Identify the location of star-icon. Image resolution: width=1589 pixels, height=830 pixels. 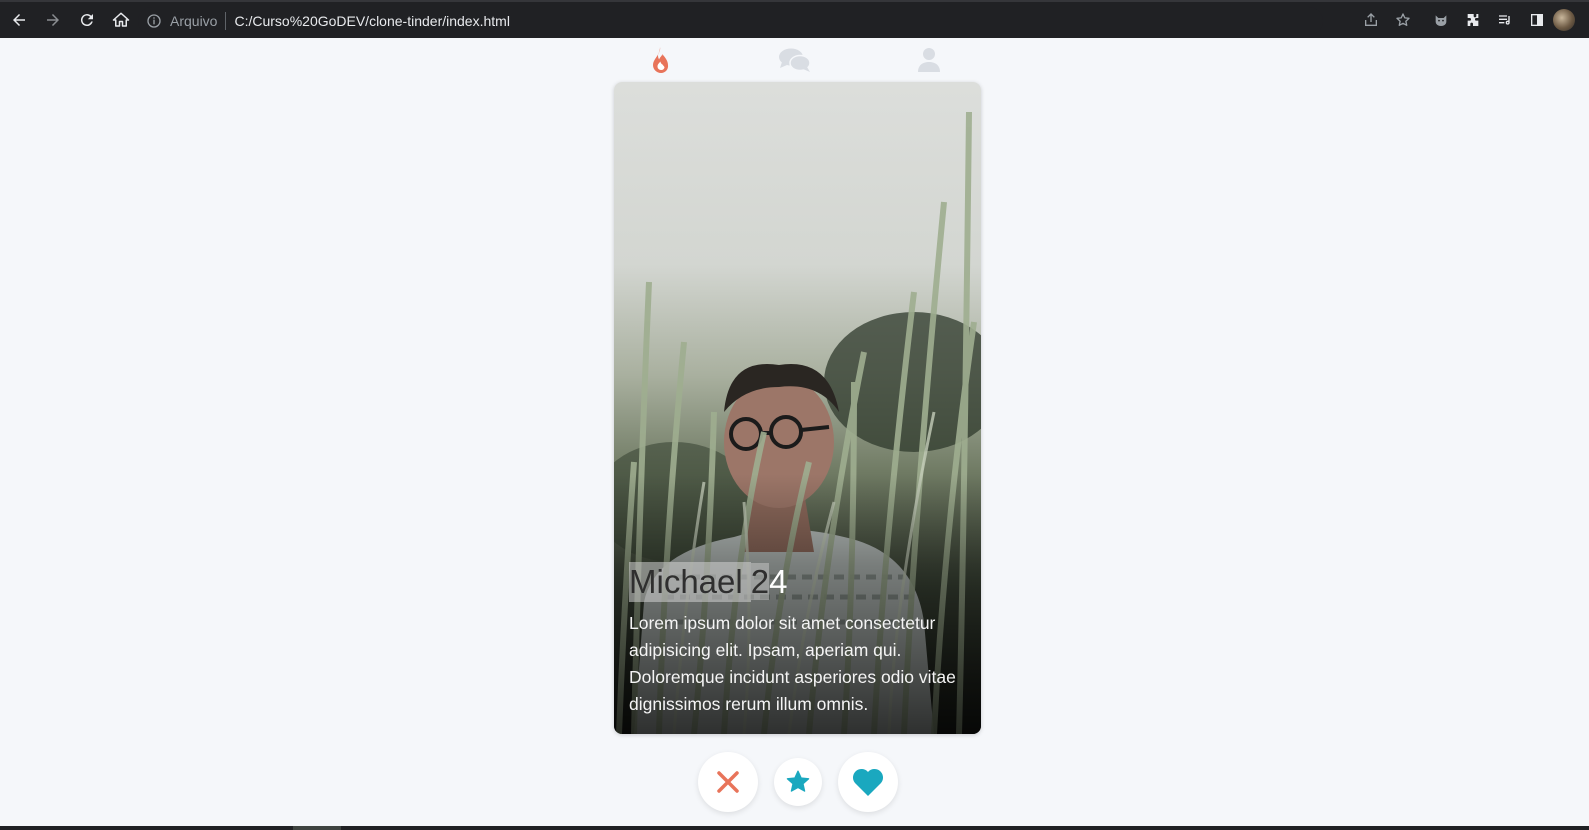
(798, 781).